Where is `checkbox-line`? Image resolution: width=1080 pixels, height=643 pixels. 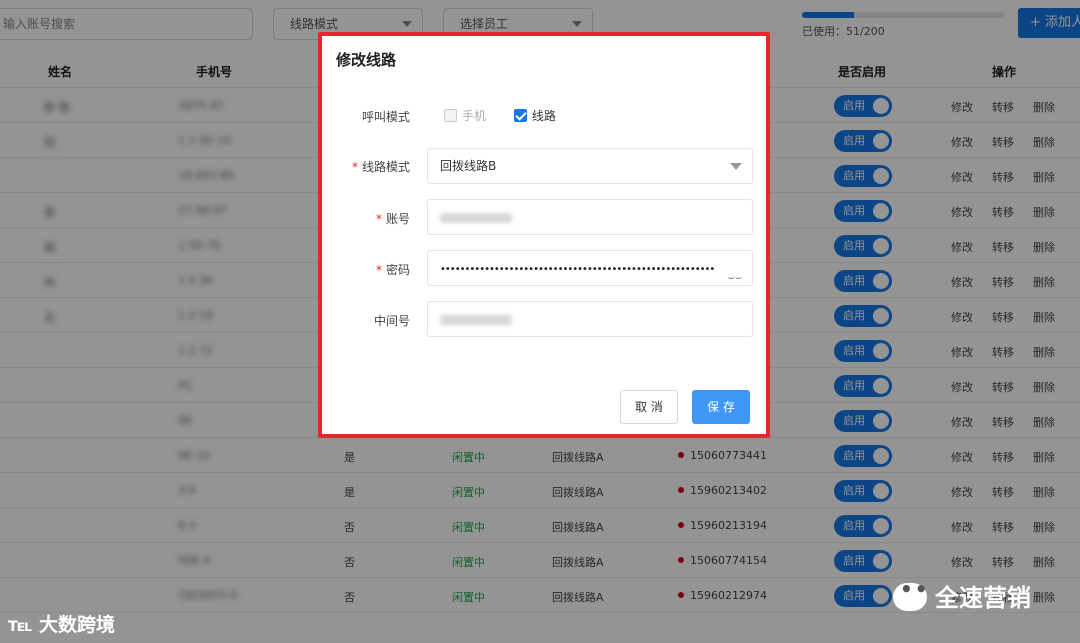
checkbox-line is located at coordinates (520, 115).